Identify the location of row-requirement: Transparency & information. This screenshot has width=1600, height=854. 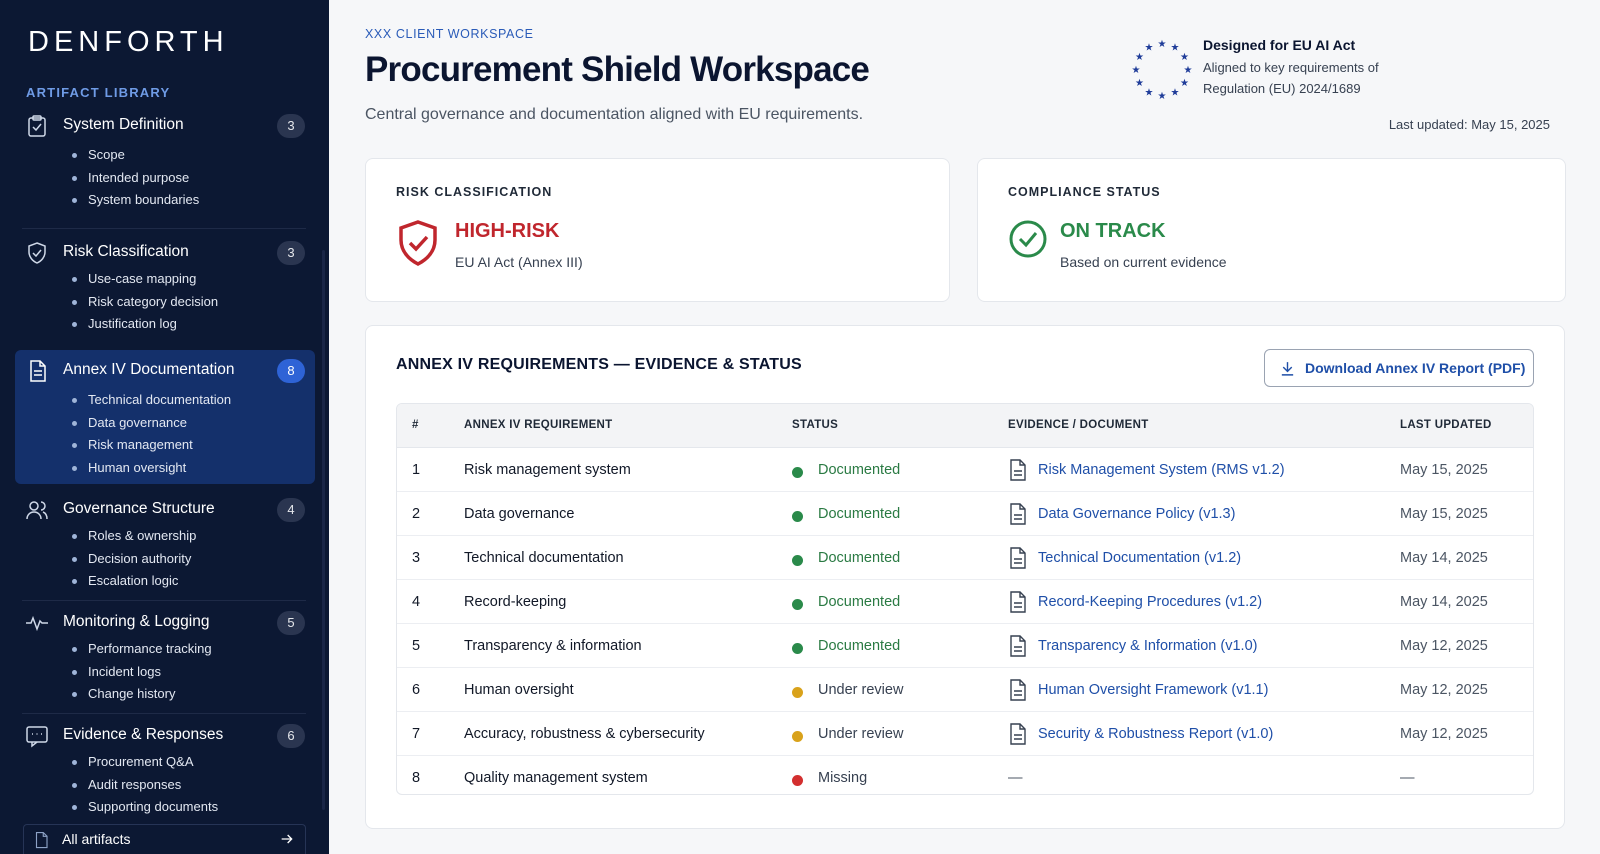
(553, 646).